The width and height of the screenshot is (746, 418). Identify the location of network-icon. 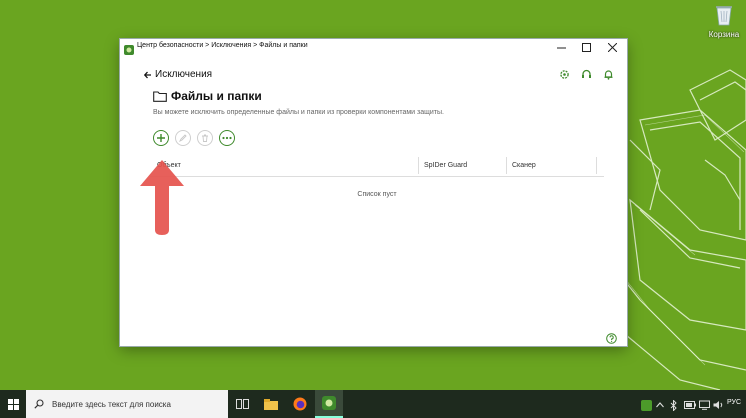
(704, 405).